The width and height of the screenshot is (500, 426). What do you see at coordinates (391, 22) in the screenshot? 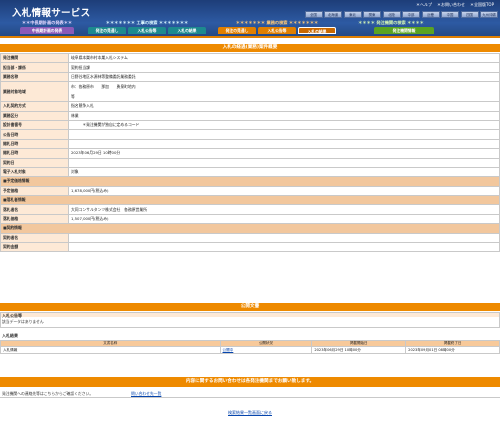
I see `nav-group-title: ＊＊＊＊ 発注機関の検索 ＊＊＊＊` at bounding box center [391, 22].